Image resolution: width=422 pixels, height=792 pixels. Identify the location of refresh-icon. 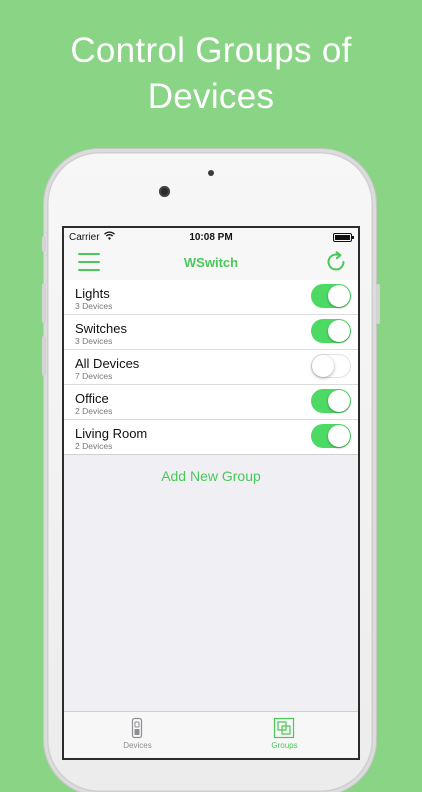
(336, 262).